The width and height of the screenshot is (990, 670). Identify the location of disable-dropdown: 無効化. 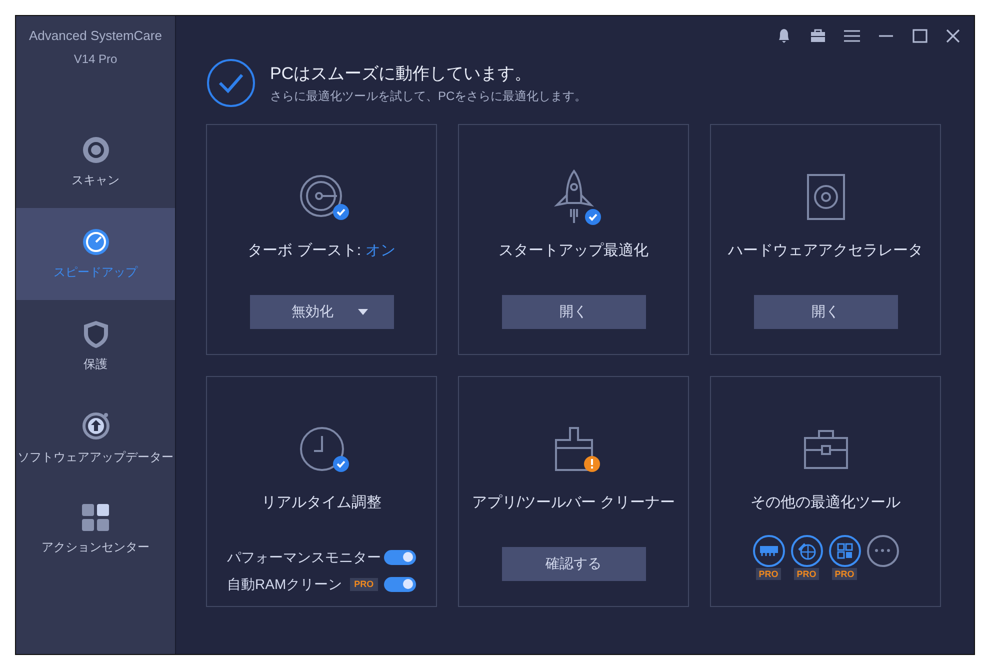
(322, 311).